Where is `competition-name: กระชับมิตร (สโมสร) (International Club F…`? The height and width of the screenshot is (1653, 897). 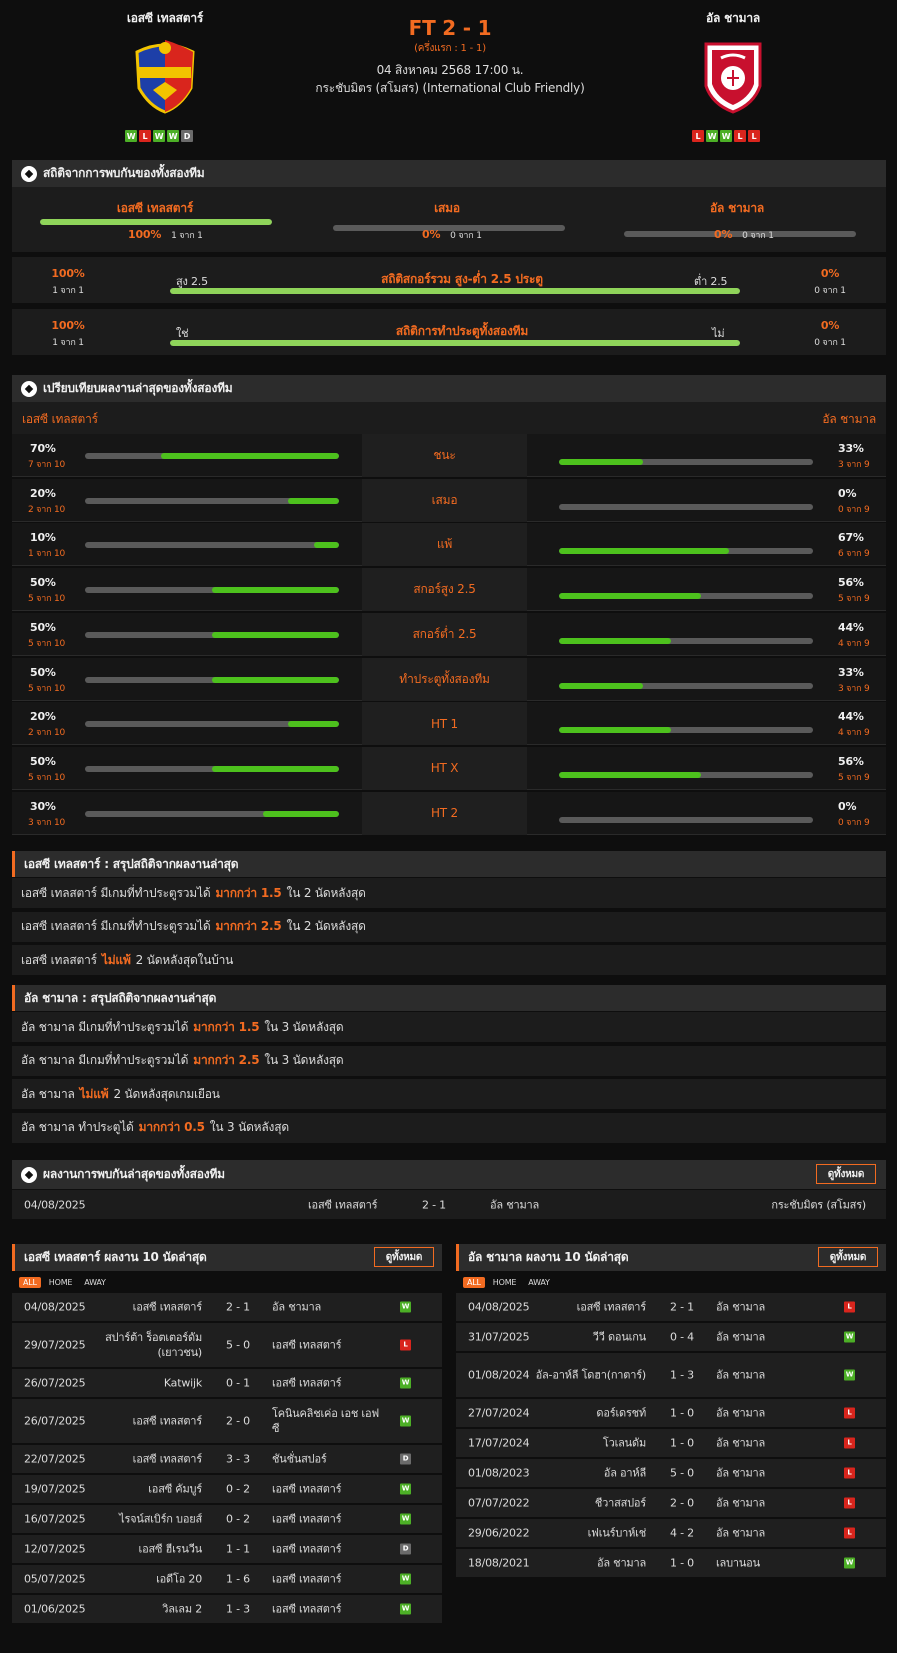 competition-name: กระชับมิตร (สโมสร) (International Club F… is located at coordinates (450, 88).